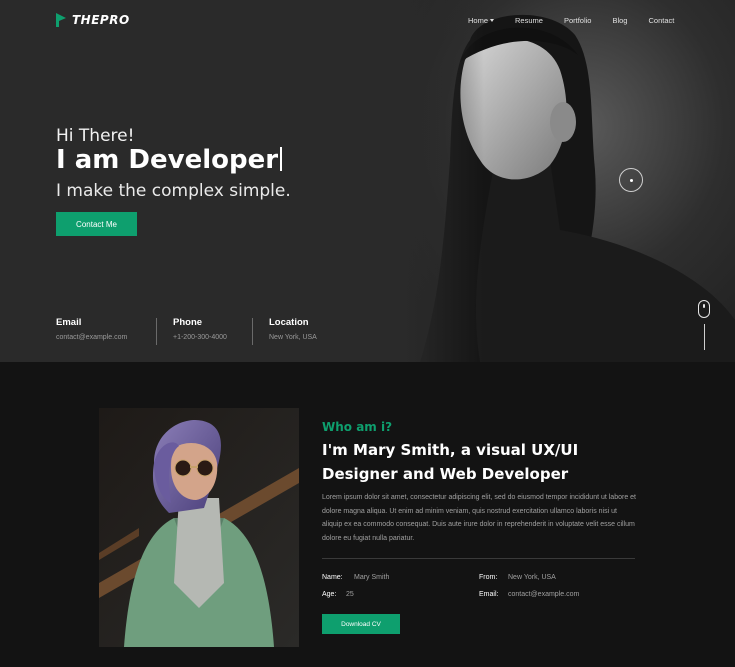 This screenshot has height=667, width=735. What do you see at coordinates (289, 322) in the screenshot?
I see `info-location-label: Location` at bounding box center [289, 322].